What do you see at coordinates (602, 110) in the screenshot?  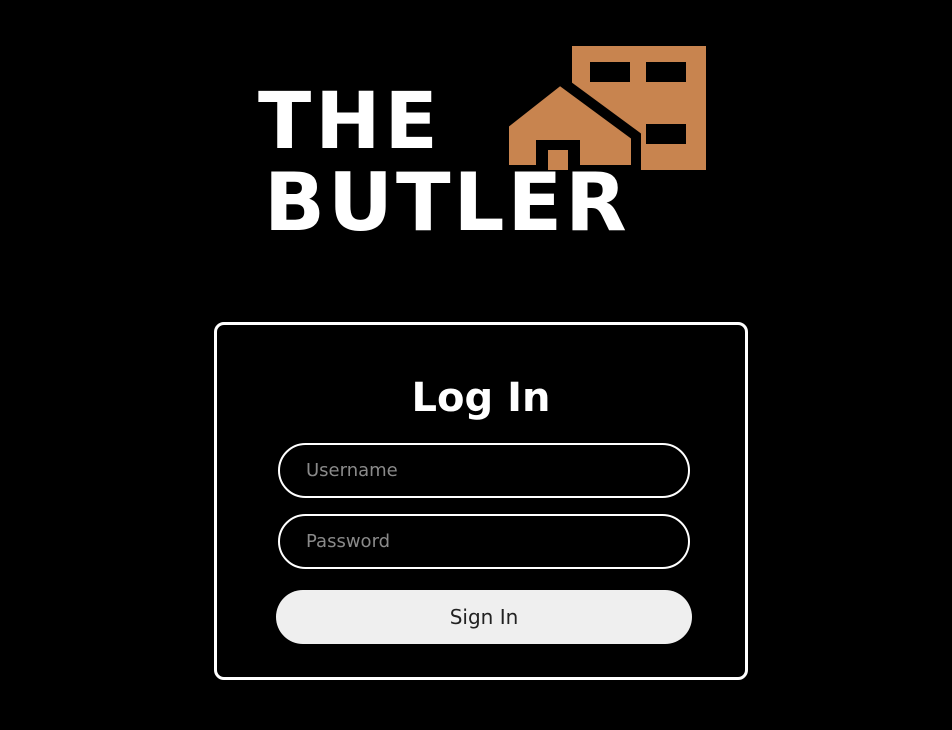 I see `house-building-icon` at bounding box center [602, 110].